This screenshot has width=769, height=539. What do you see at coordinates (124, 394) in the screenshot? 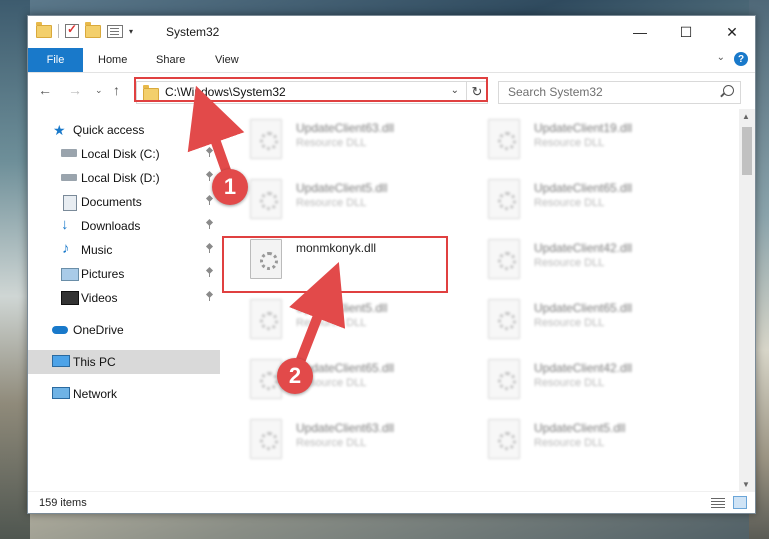
I see `sidebar-item-network: Network` at bounding box center [124, 394].